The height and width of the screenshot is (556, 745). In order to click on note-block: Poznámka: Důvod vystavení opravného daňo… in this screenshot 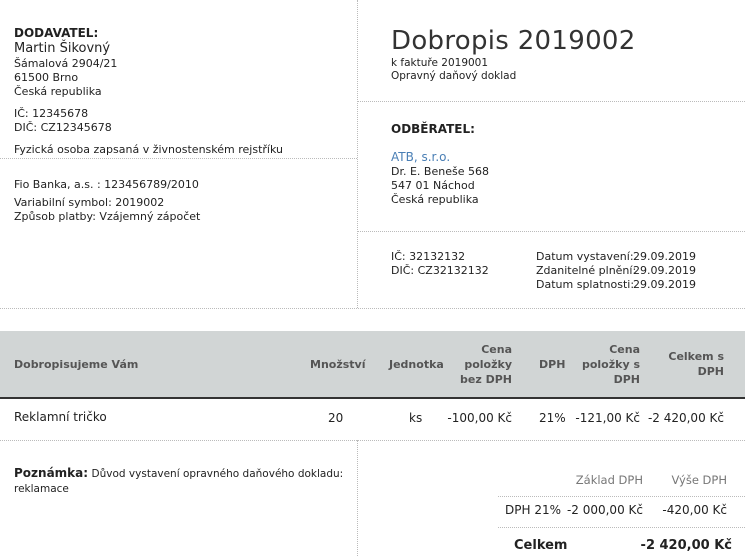, I will do `click(179, 481)`.